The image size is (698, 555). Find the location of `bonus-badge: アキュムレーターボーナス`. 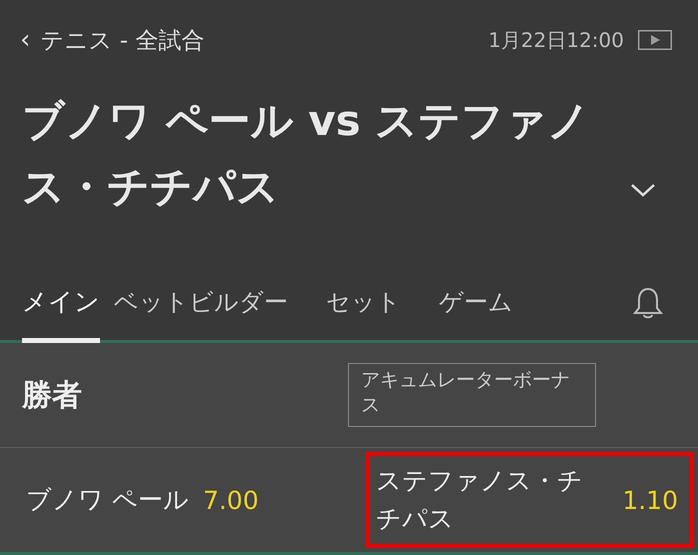

bonus-badge: アキュムレーターボーナス is located at coordinates (472, 395).